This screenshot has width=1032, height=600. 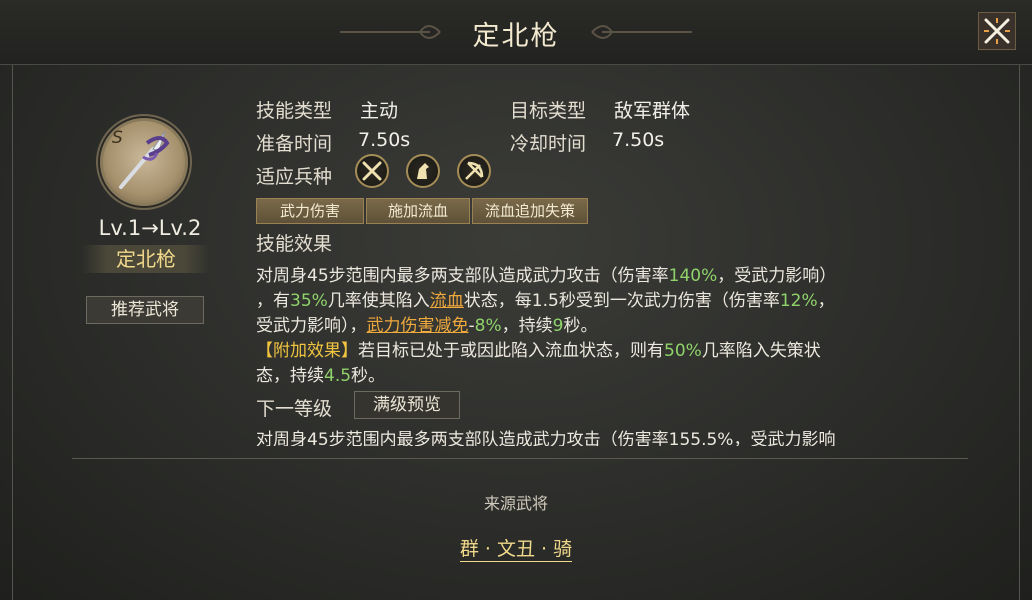 What do you see at coordinates (294, 144) in the screenshot?
I see `prep-time-label: 准备时间` at bounding box center [294, 144].